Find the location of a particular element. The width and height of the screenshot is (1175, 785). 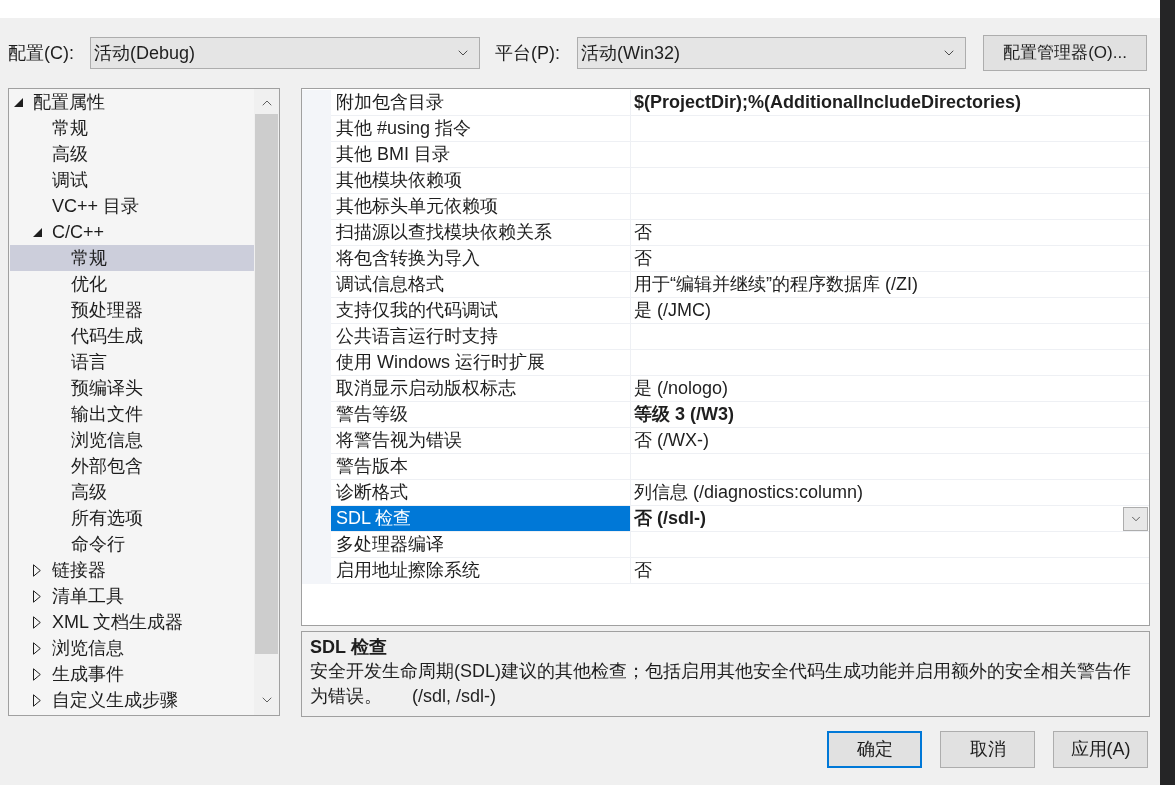

property-value: 等级 3 (/W3) is located at coordinates (684, 414).